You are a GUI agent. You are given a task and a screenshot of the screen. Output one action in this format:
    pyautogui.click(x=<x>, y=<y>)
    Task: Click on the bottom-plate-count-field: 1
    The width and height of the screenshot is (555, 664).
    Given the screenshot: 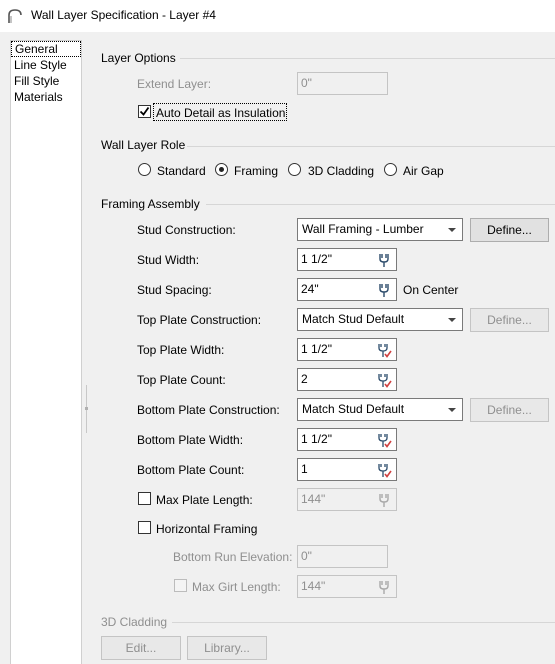 What is the action you would take?
    pyautogui.click(x=347, y=469)
    